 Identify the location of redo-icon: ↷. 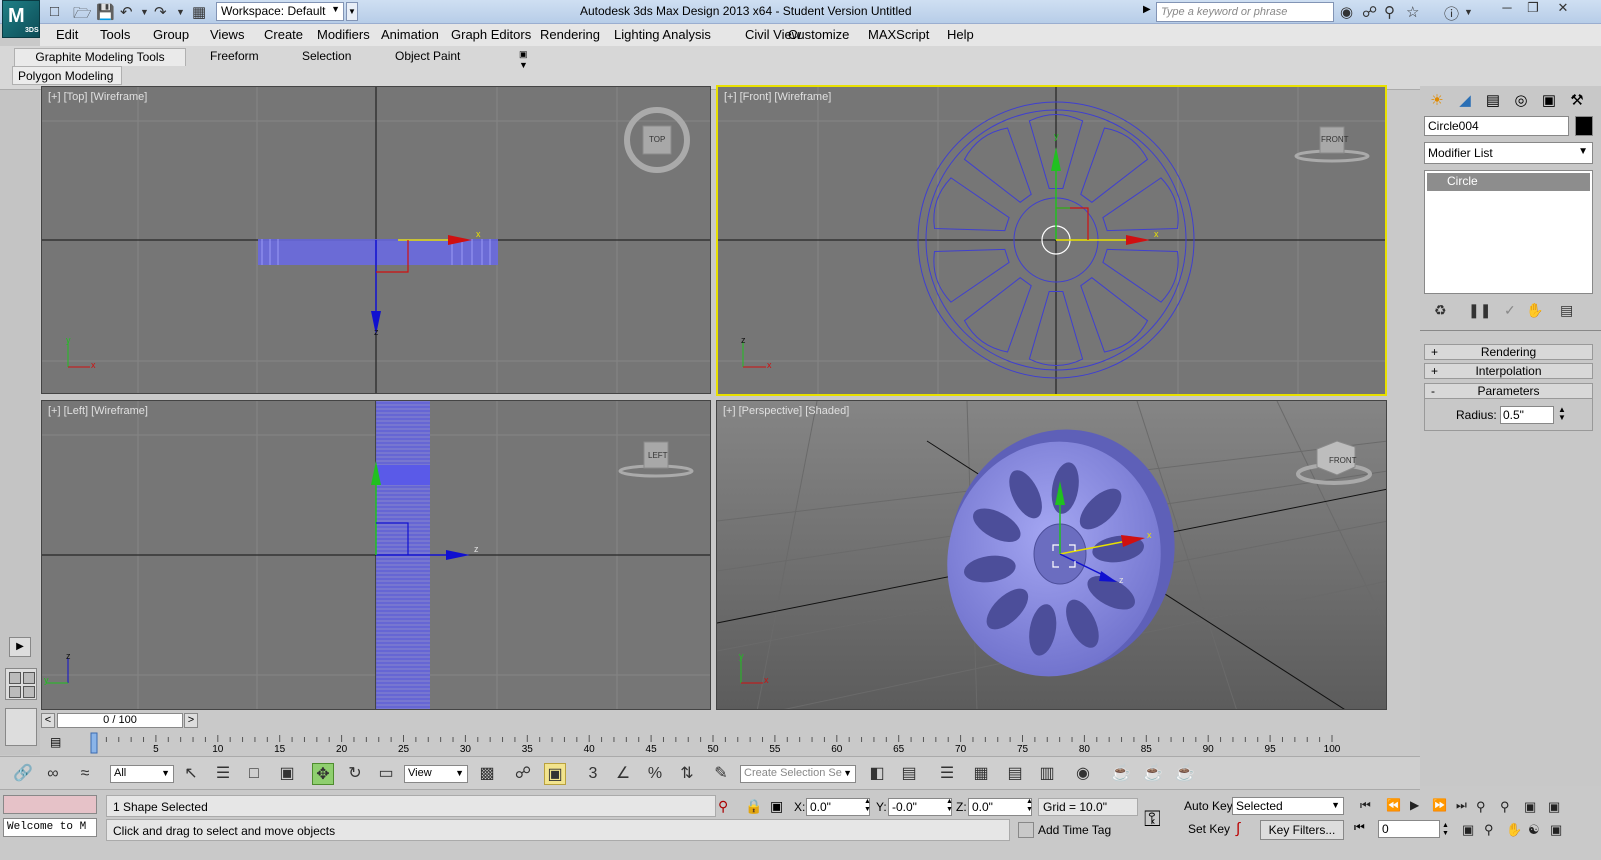
(160, 12).